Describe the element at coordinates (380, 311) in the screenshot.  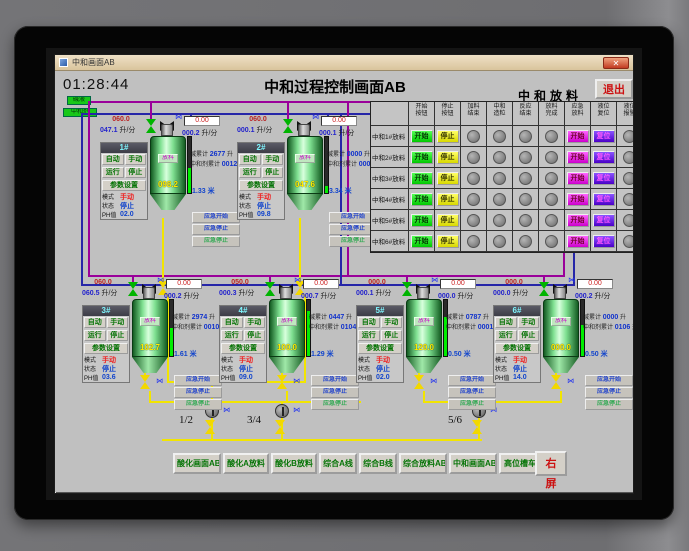
I see `unit-title: 5#` at that location.